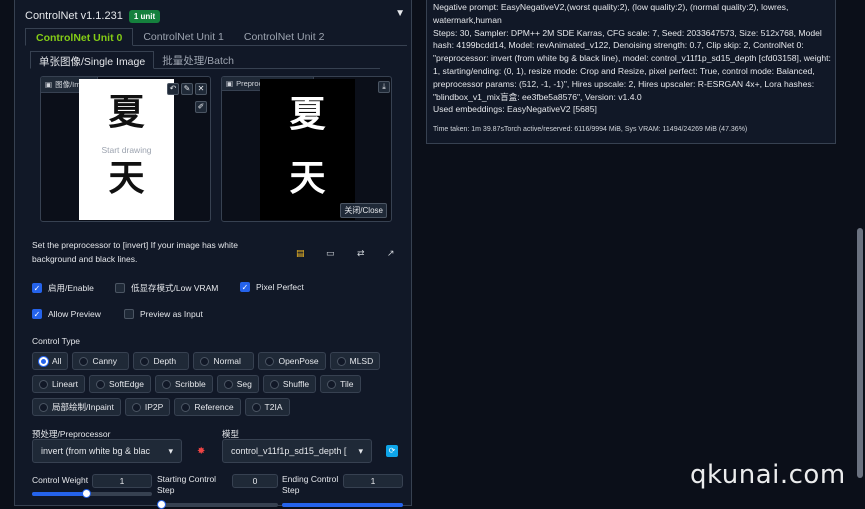  What do you see at coordinates (66, 314) in the screenshot?
I see `allow-preview-checkbox: ✓ Allow Preview` at bounding box center [66, 314].